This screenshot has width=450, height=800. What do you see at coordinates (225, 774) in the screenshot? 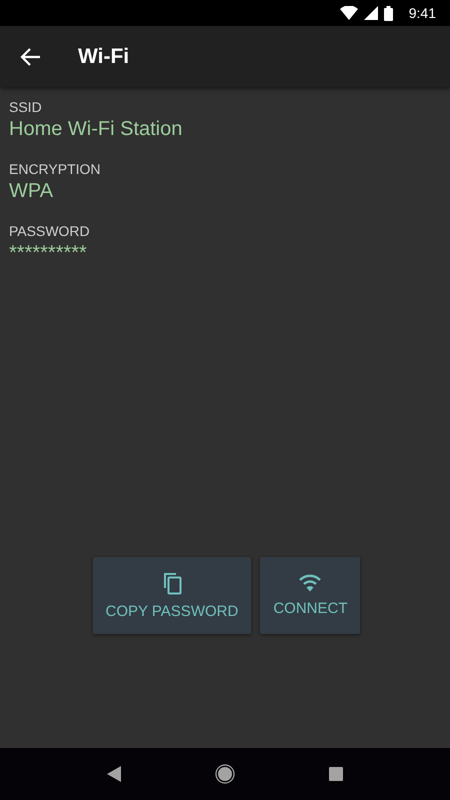
I see `home-nav-button` at bounding box center [225, 774].